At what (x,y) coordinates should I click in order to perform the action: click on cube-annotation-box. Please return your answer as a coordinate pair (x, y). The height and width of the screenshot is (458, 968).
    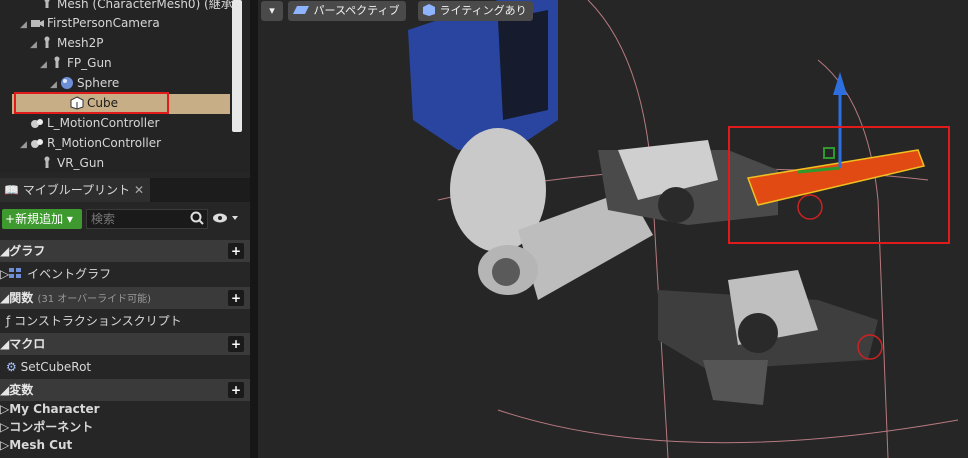
    Looking at the image, I should click on (91, 103).